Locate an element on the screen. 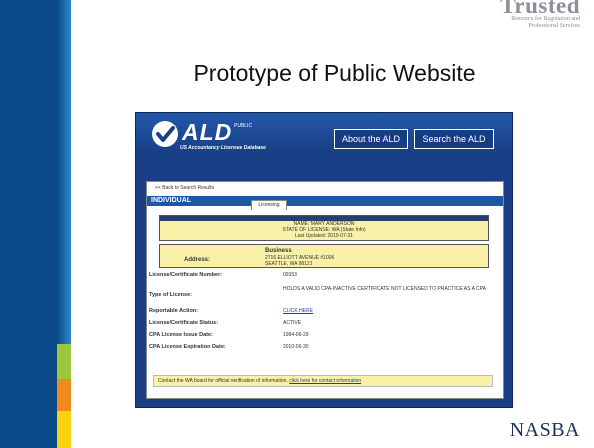 This screenshot has width=594, height=448. about-ald-button: About the ALD is located at coordinates (371, 139).